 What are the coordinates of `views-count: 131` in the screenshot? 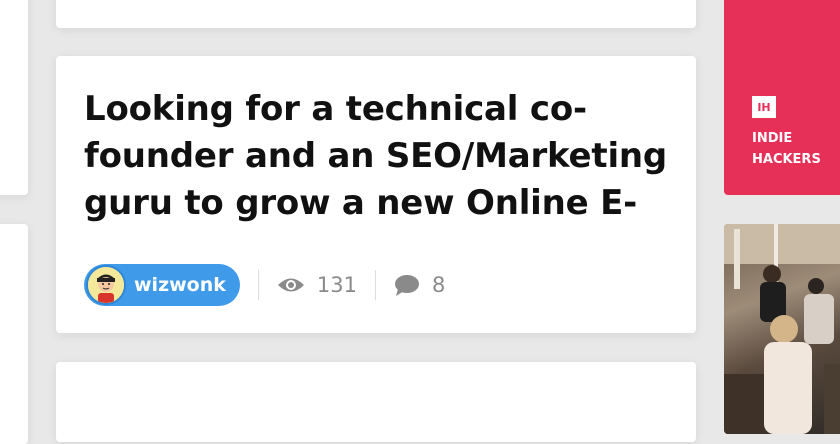 It's located at (336, 285).